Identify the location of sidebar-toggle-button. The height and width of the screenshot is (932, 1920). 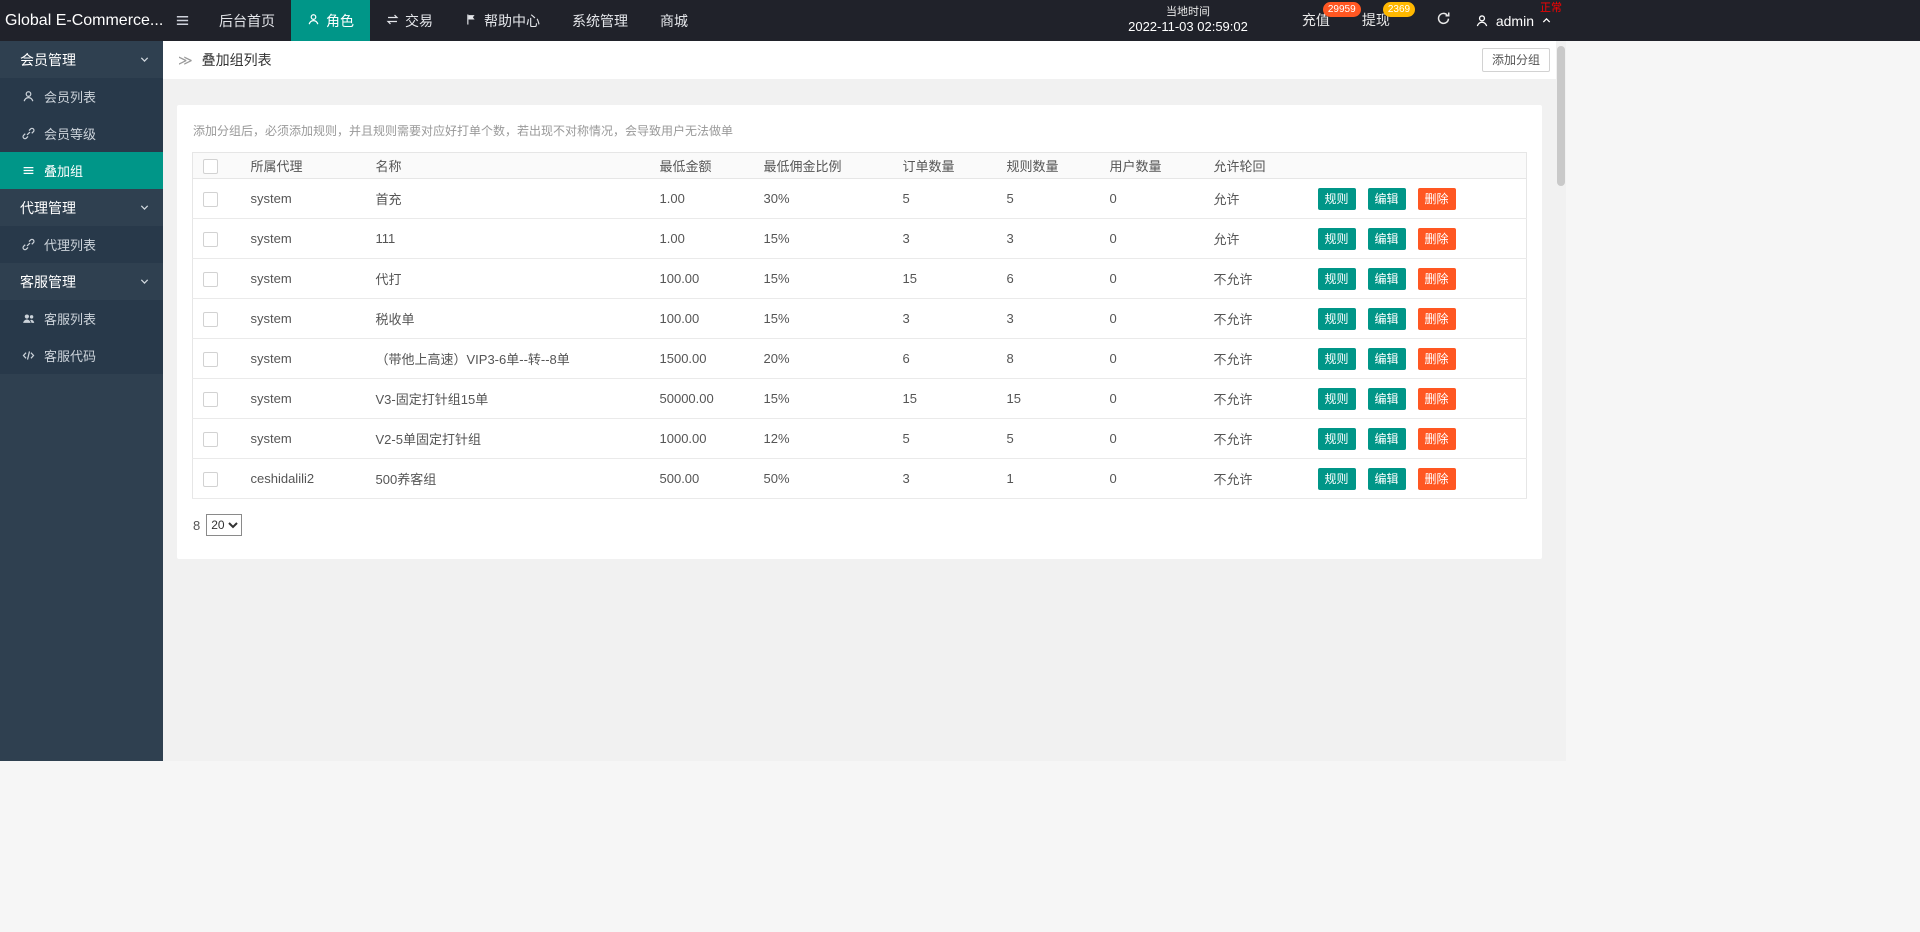
(182, 20).